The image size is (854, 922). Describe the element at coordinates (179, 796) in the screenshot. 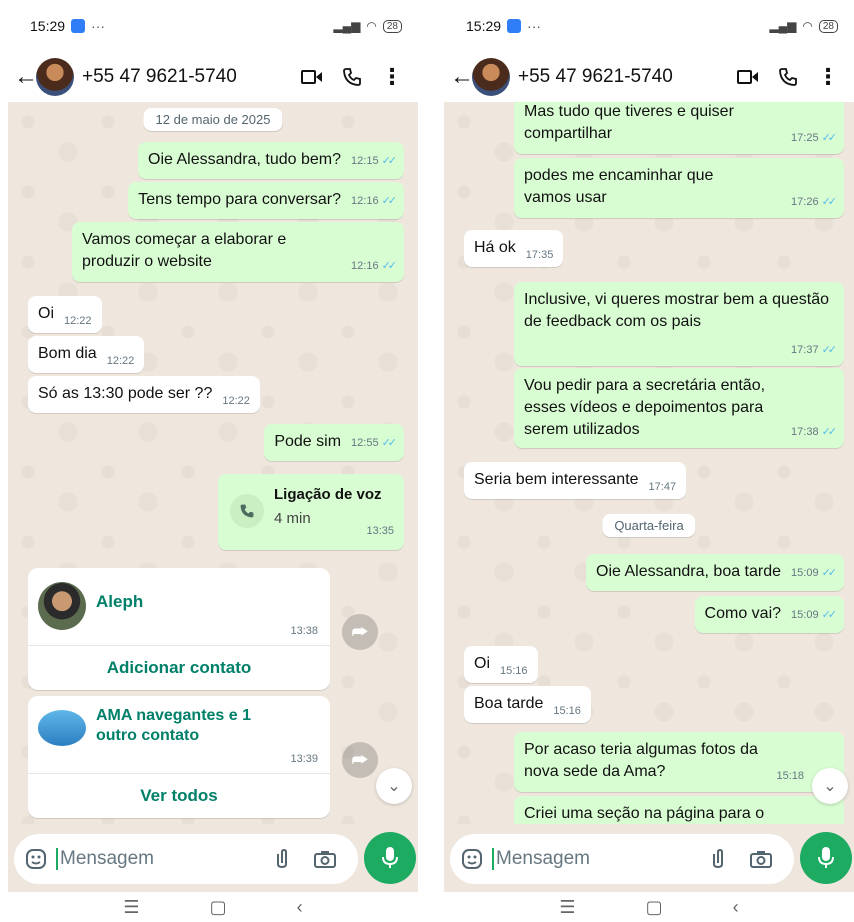

I see `view-all-button: Ver todos` at that location.